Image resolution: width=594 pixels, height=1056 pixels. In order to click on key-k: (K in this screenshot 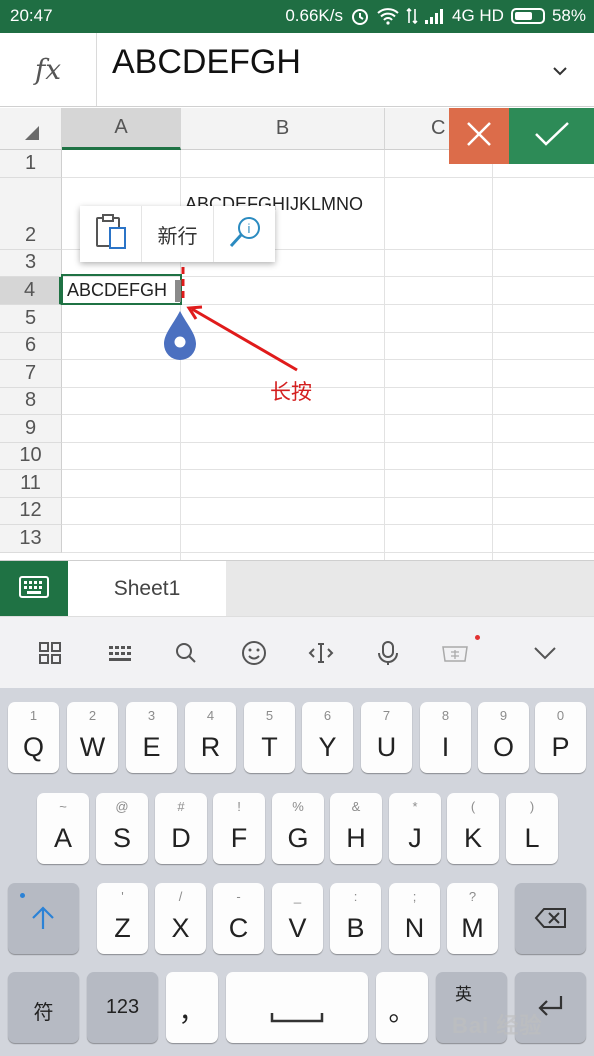, I will do `click(473, 828)`.